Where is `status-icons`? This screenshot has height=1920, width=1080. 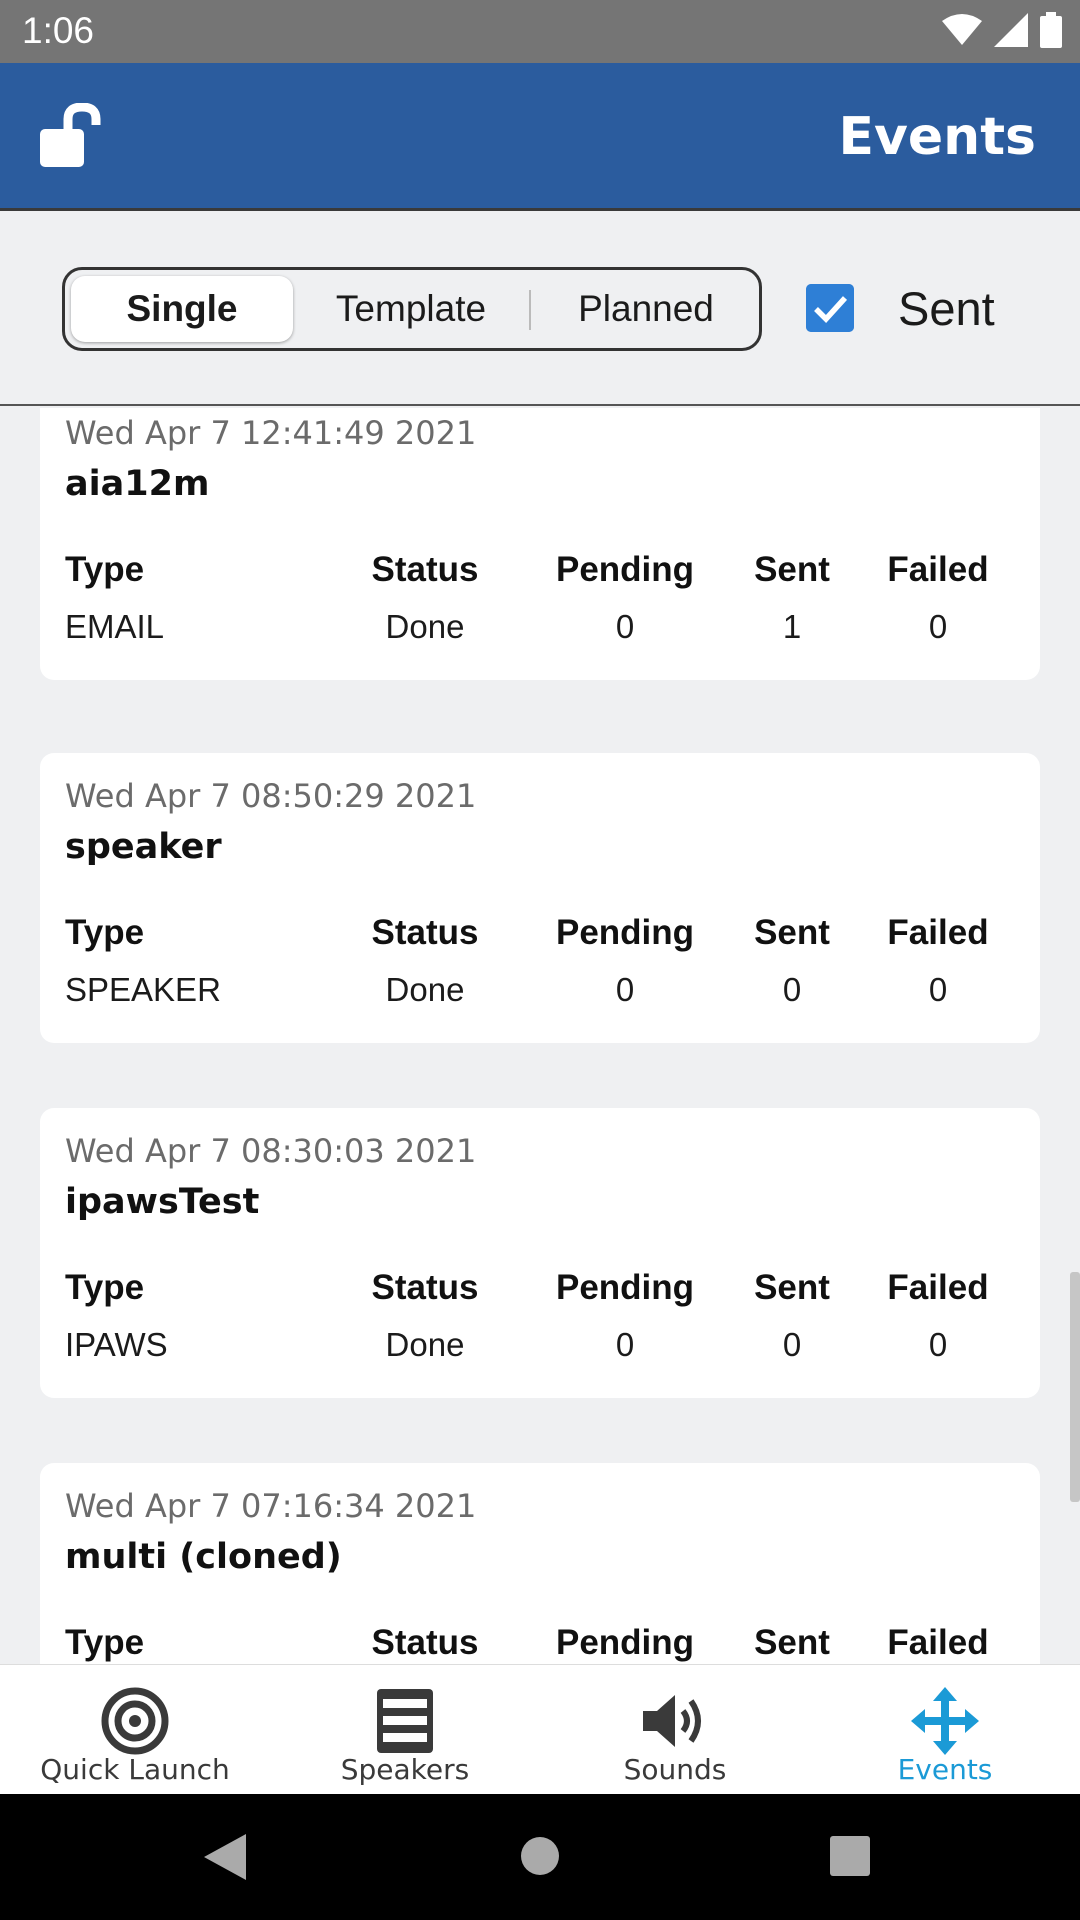 status-icons is located at coordinates (1002, 30).